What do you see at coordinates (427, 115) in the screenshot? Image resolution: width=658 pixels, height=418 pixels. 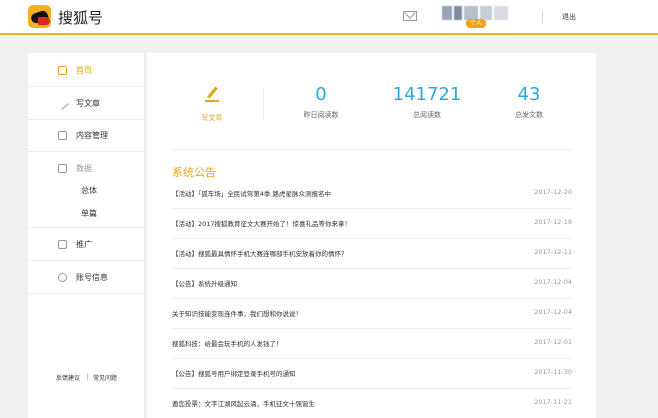 I see `stat-label: 总阅读数` at bounding box center [427, 115].